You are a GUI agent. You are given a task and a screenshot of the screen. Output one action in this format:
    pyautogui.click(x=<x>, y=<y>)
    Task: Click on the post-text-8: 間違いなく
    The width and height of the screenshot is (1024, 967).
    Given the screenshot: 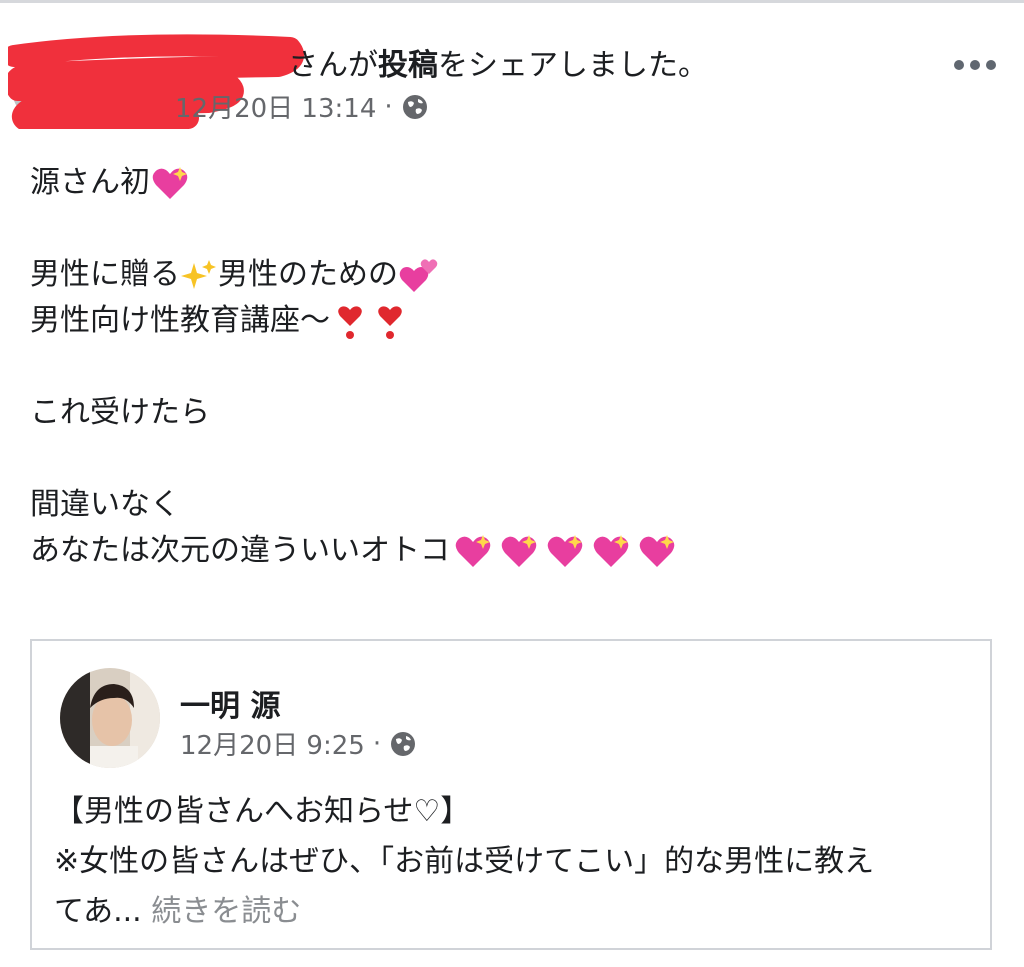 What is the action you would take?
    pyautogui.click(x=105, y=504)
    